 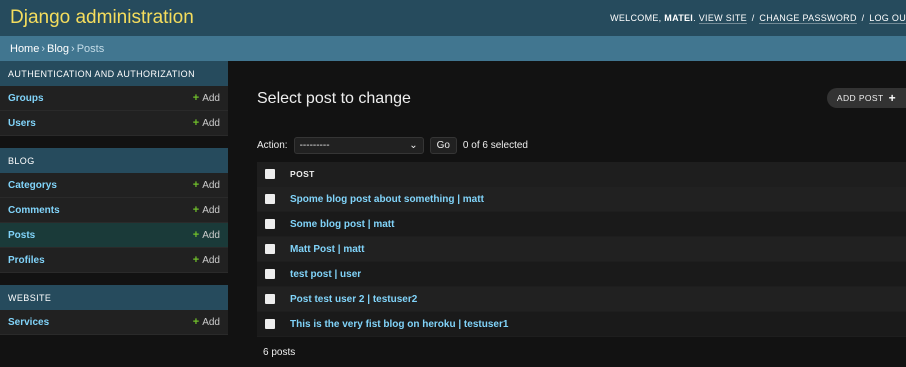 I want to click on model-link-groups: Groups, so click(x=26, y=98).